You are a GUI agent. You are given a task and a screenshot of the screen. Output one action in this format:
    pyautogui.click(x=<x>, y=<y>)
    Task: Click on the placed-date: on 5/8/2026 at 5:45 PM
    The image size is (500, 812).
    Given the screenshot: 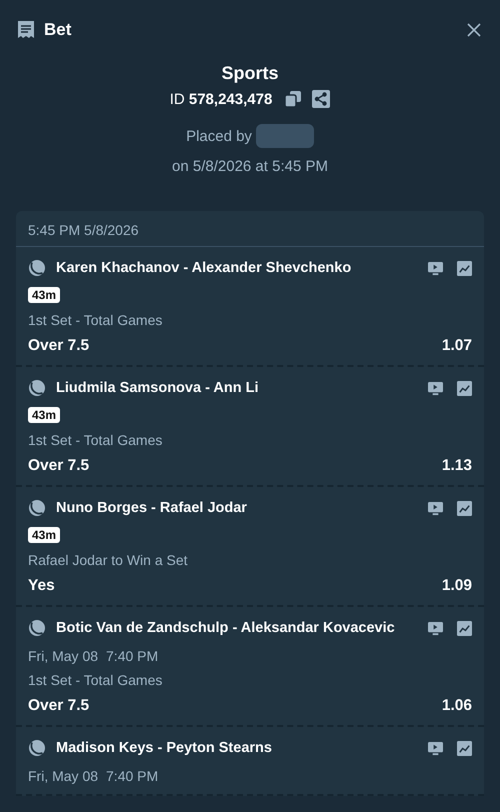 What is the action you would take?
    pyautogui.click(x=250, y=166)
    